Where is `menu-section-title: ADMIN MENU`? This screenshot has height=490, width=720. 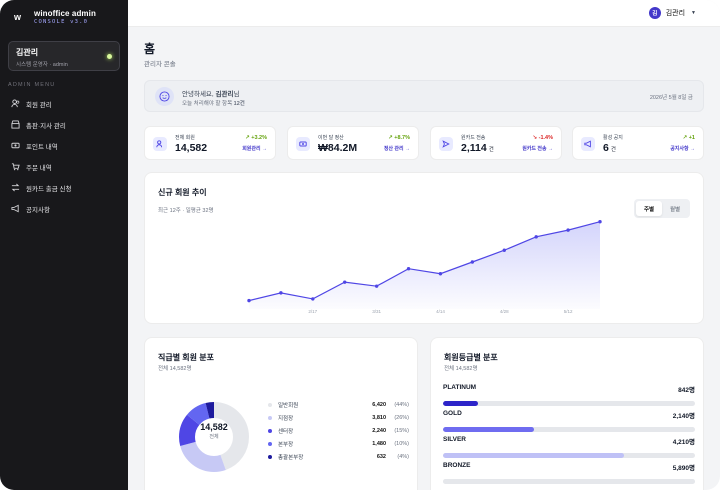
menu-section-title: ADMIN MENU is located at coordinates (32, 85).